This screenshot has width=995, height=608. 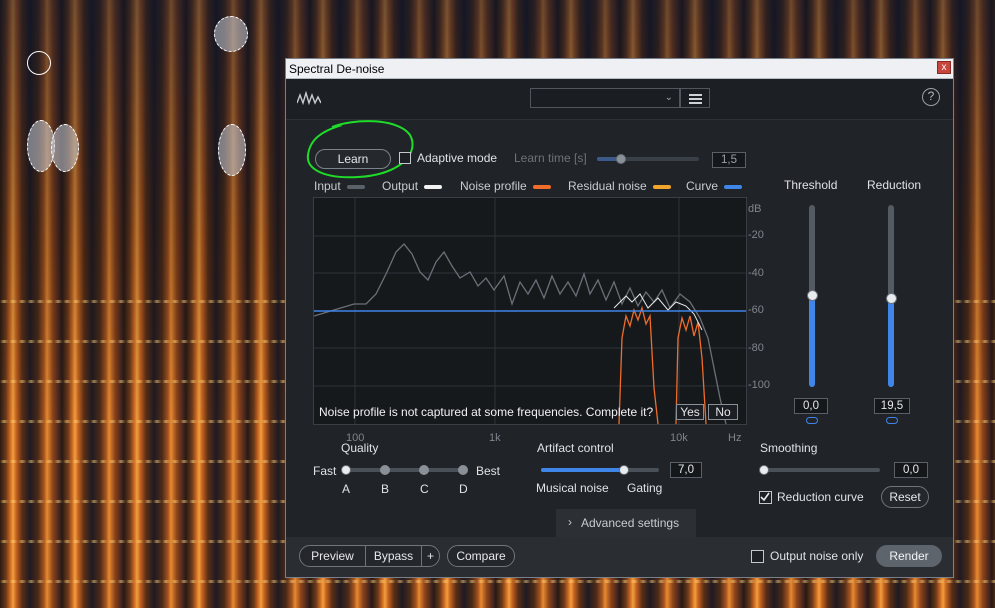 I want to click on bypass-button: Bypass, so click(x=393, y=556).